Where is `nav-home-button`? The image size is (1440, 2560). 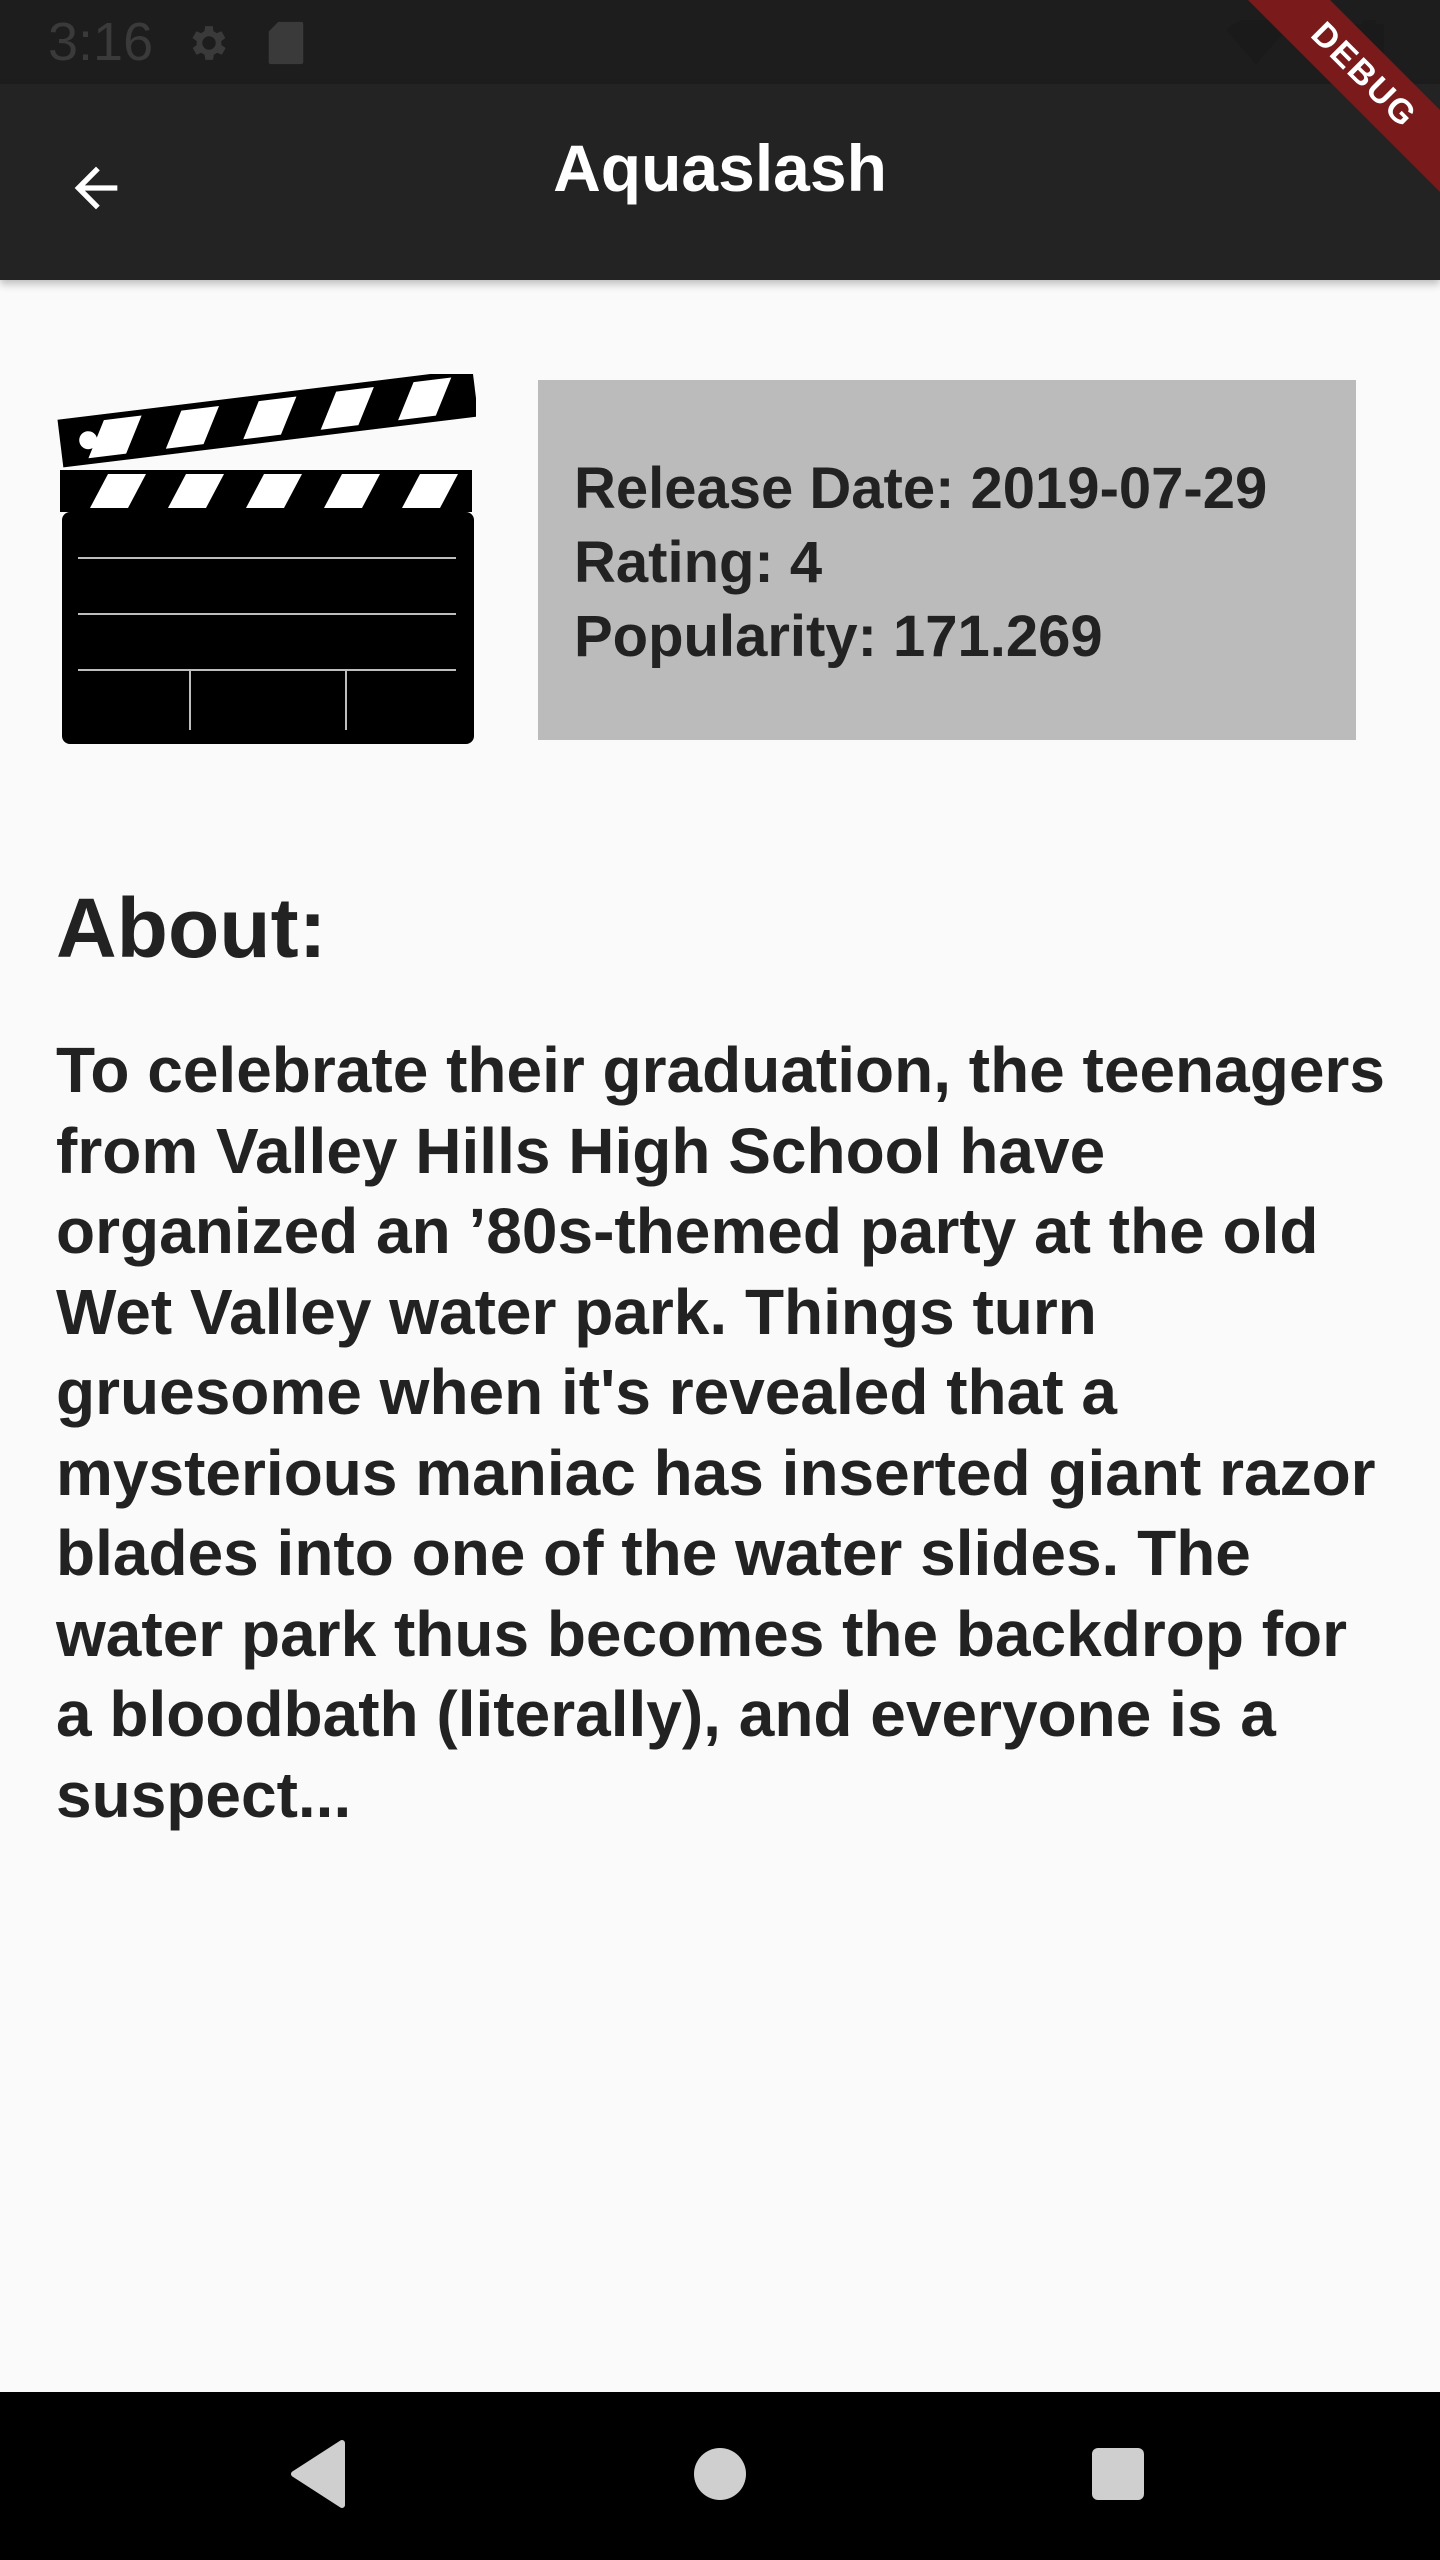 nav-home-button is located at coordinates (720, 2476).